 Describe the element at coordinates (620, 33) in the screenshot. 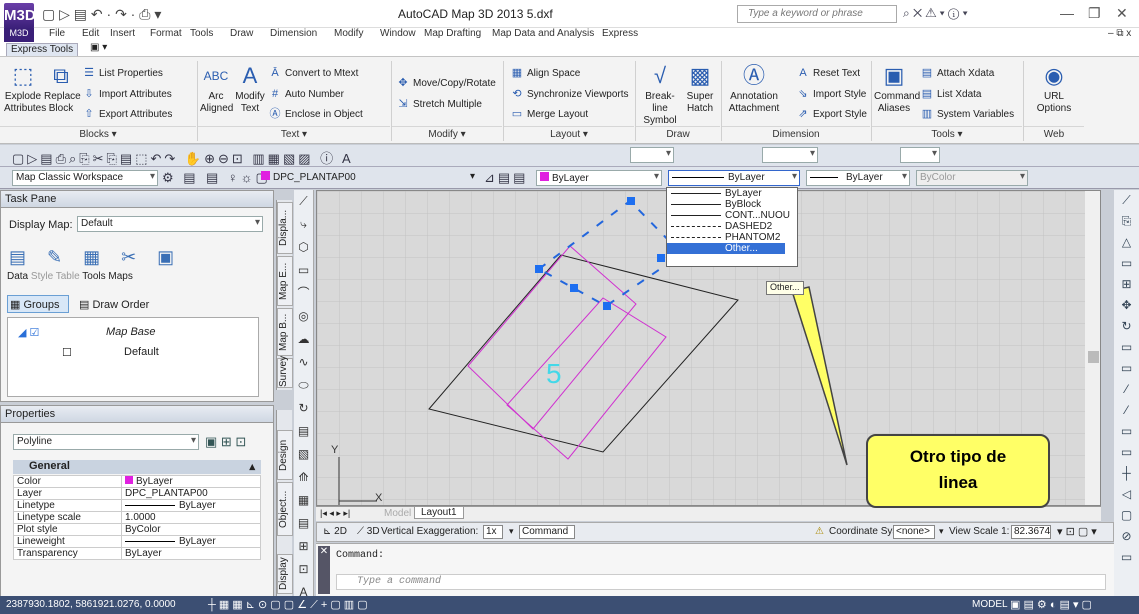

I see `menu-express: Express` at that location.